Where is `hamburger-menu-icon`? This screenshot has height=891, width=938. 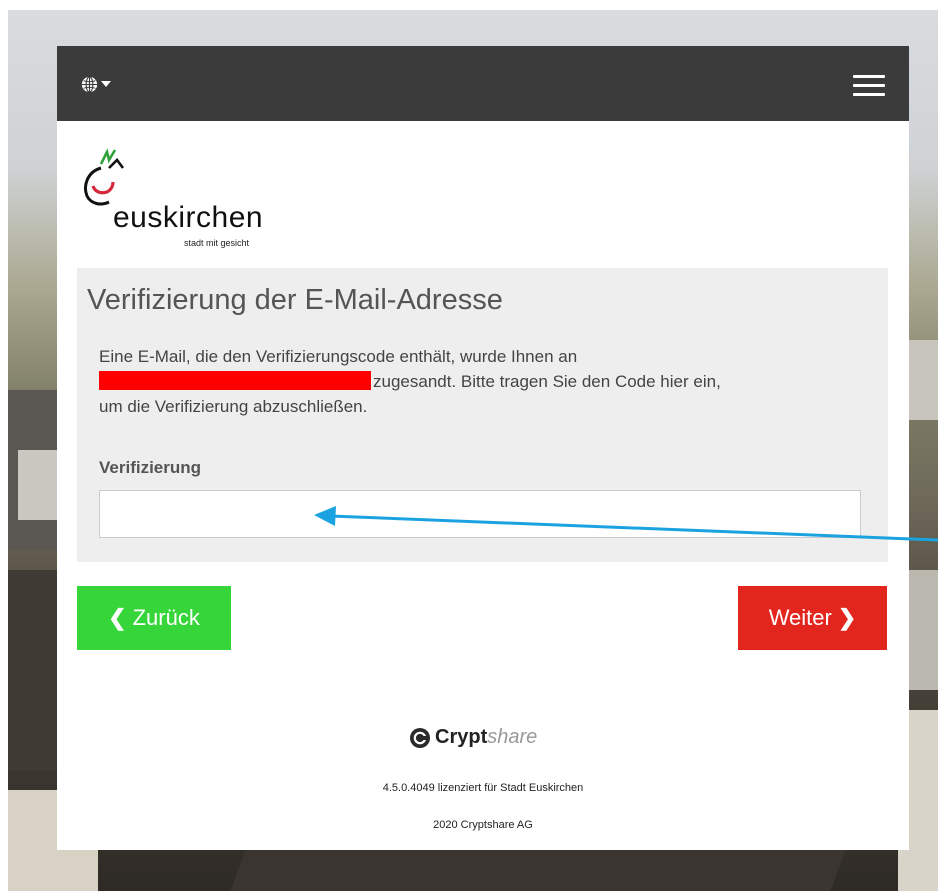
hamburger-menu-icon is located at coordinates (869, 85).